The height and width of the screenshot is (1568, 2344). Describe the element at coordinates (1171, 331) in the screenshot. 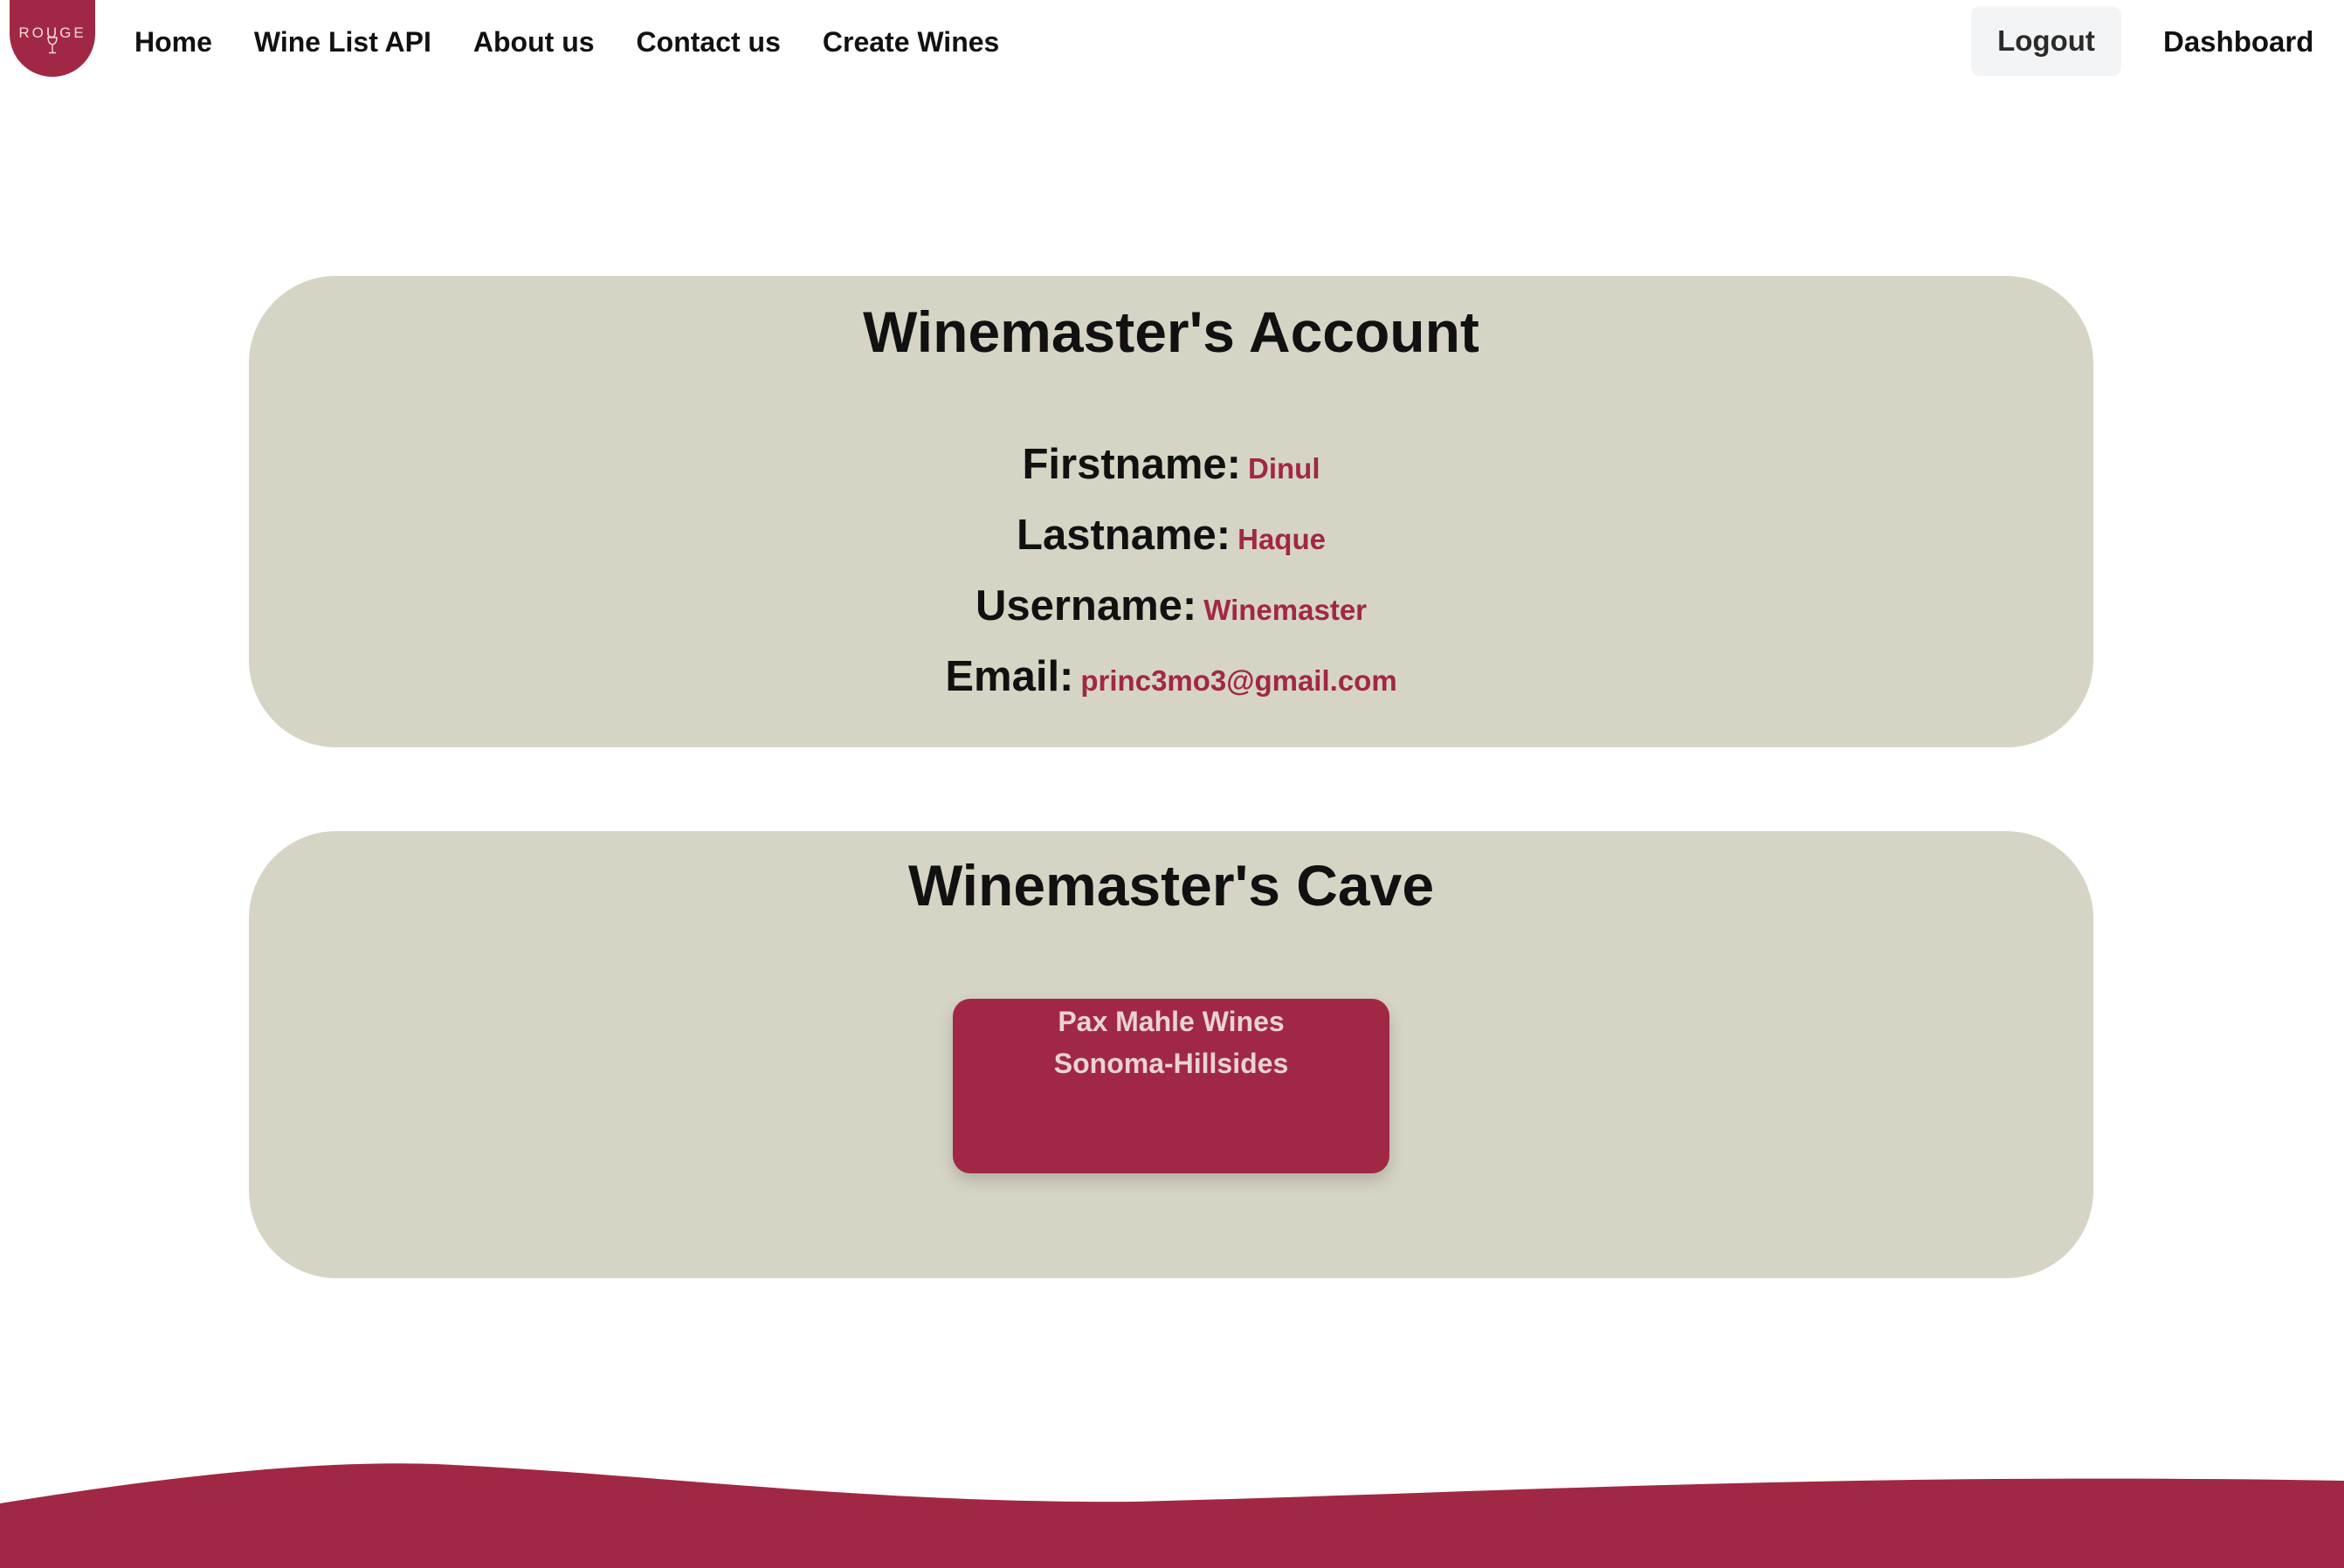

I see `account-title: Winemaster's Account` at that location.